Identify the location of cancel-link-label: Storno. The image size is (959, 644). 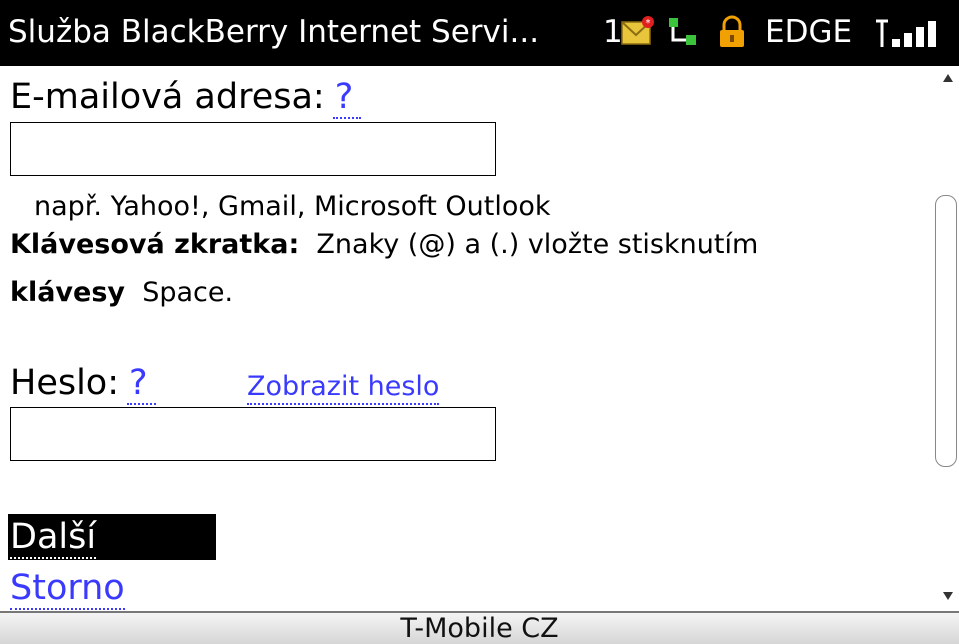
(67, 589).